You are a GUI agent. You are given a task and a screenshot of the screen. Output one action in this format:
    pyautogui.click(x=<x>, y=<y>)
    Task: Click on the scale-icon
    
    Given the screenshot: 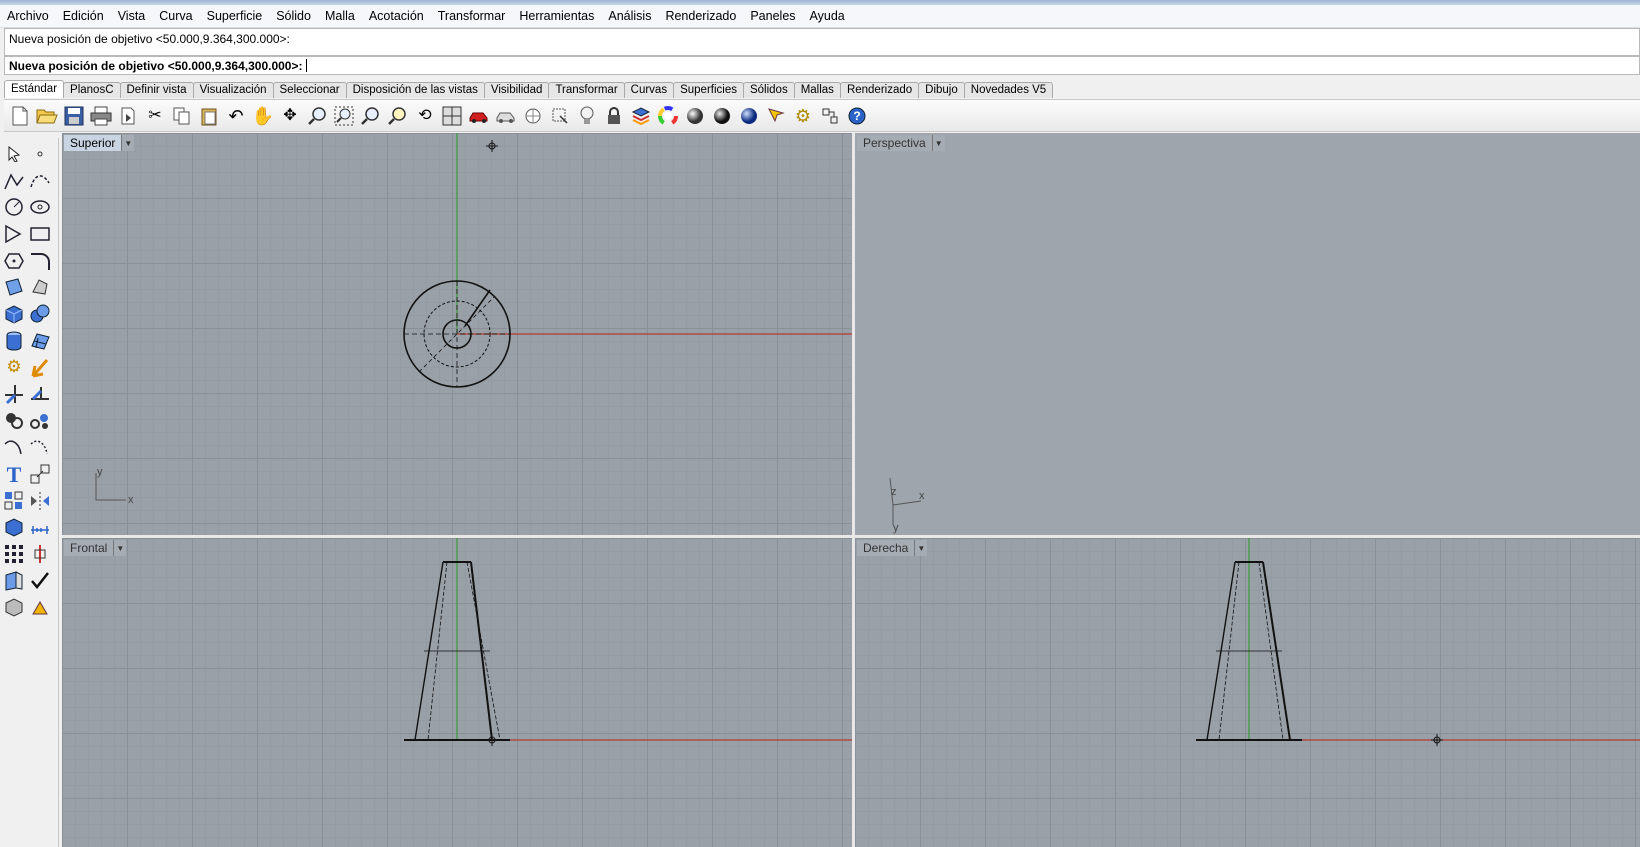 What is the action you would take?
    pyautogui.click(x=40, y=474)
    